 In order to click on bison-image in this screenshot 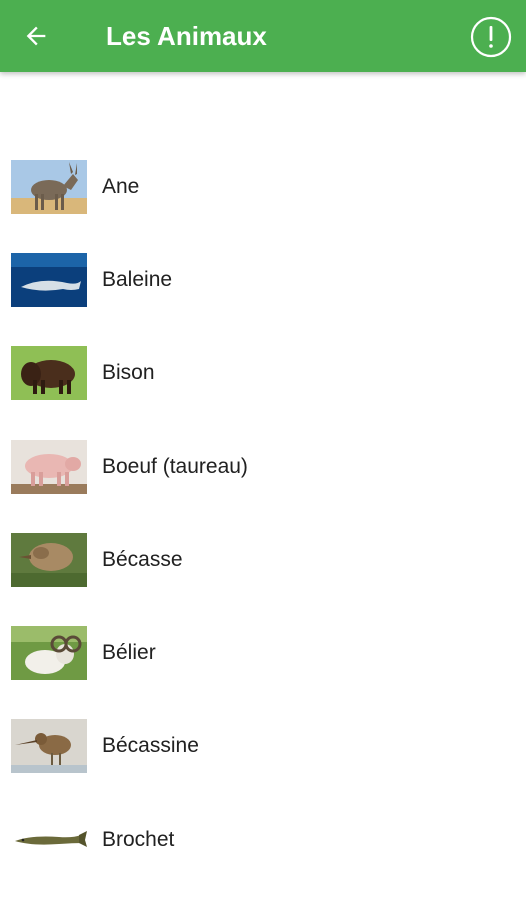, I will do `click(49, 373)`.